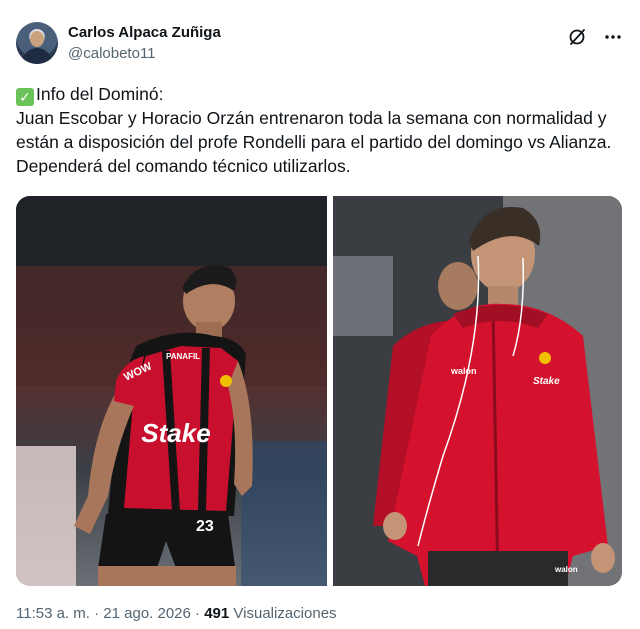 The width and height of the screenshot is (640, 629). Describe the element at coordinates (25, 97) in the screenshot. I see `check-mark-icon: ✓` at that location.